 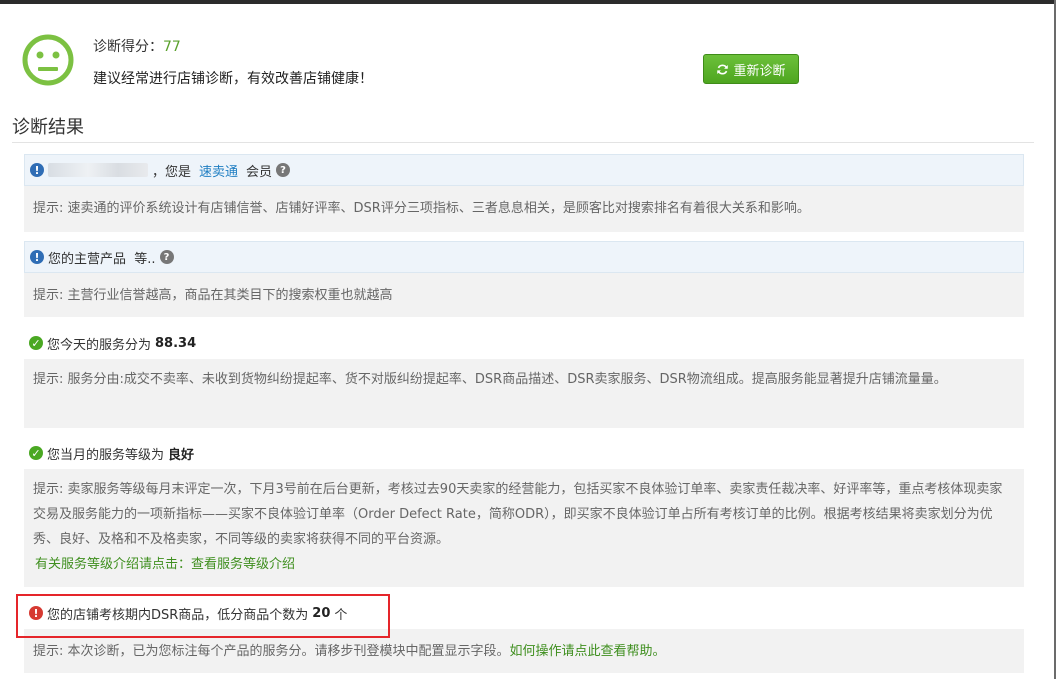 I want to click on result-head: ! ，您是 速卖通 会员 ?, so click(x=524, y=170).